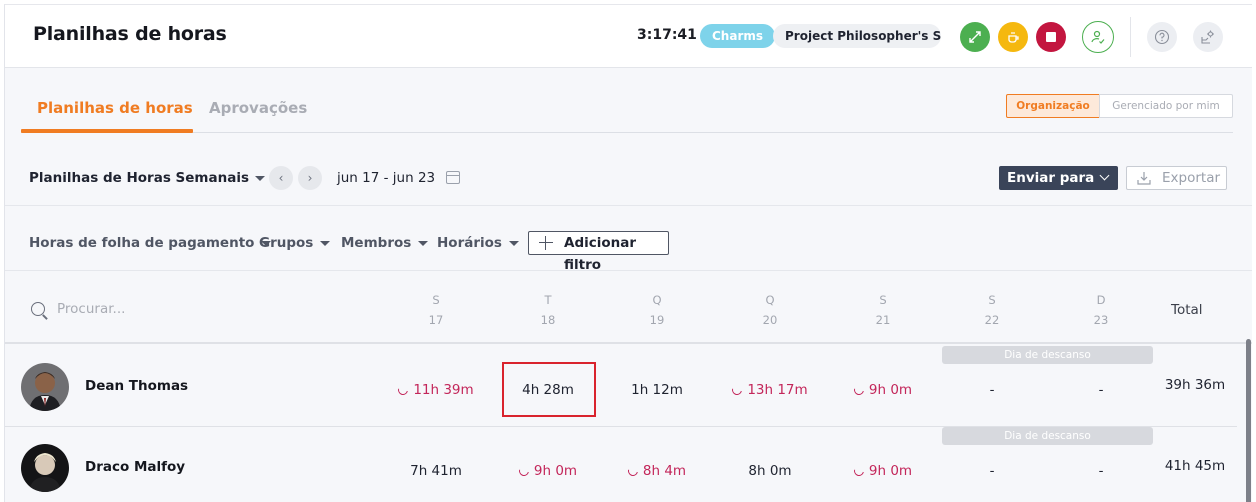 This screenshot has height=502, width=1256. I want to click on previous-week-button: ‹, so click(281, 178).